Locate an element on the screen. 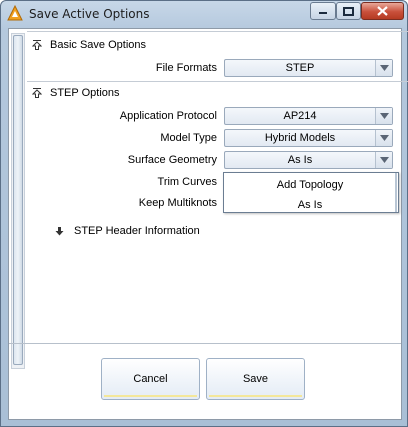 This screenshot has width=408, height=427. minimize-icon is located at coordinates (323, 13).